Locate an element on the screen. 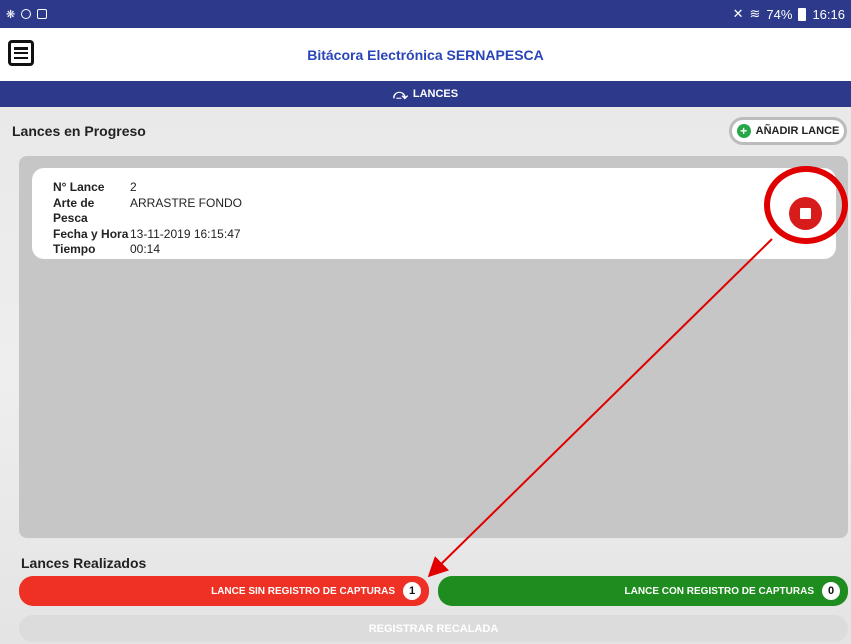 The image size is (851, 644). lances-without-captures-button: LANCE SIN REGISTRO DE CAPTURAS 1 is located at coordinates (224, 591).